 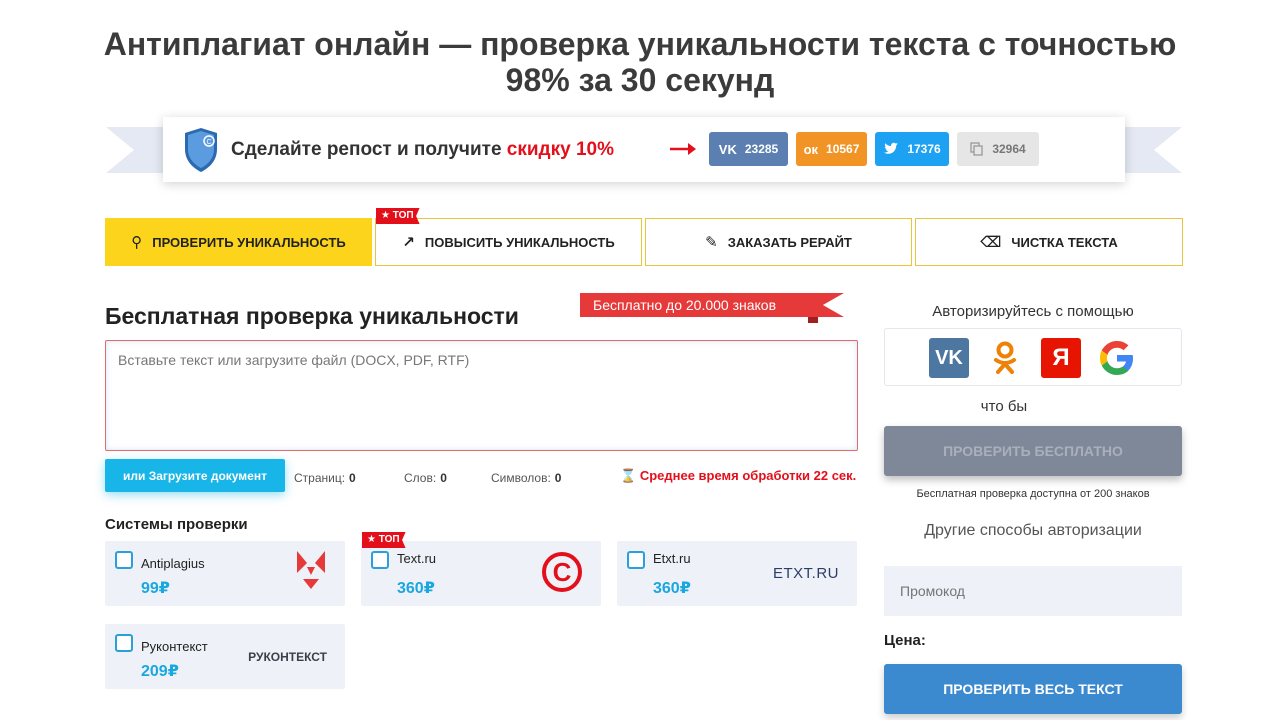 I want to click on etxt-logo: ETXT.RU, so click(x=805, y=573).